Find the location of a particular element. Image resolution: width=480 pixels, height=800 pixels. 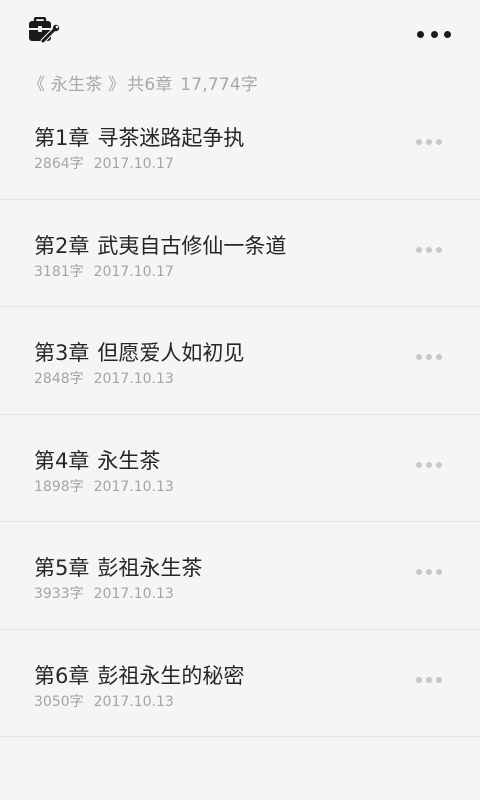

chapter-row: 第3章 但愿爱人如初见 2848字 2017.10.13 is located at coordinates (240, 361).